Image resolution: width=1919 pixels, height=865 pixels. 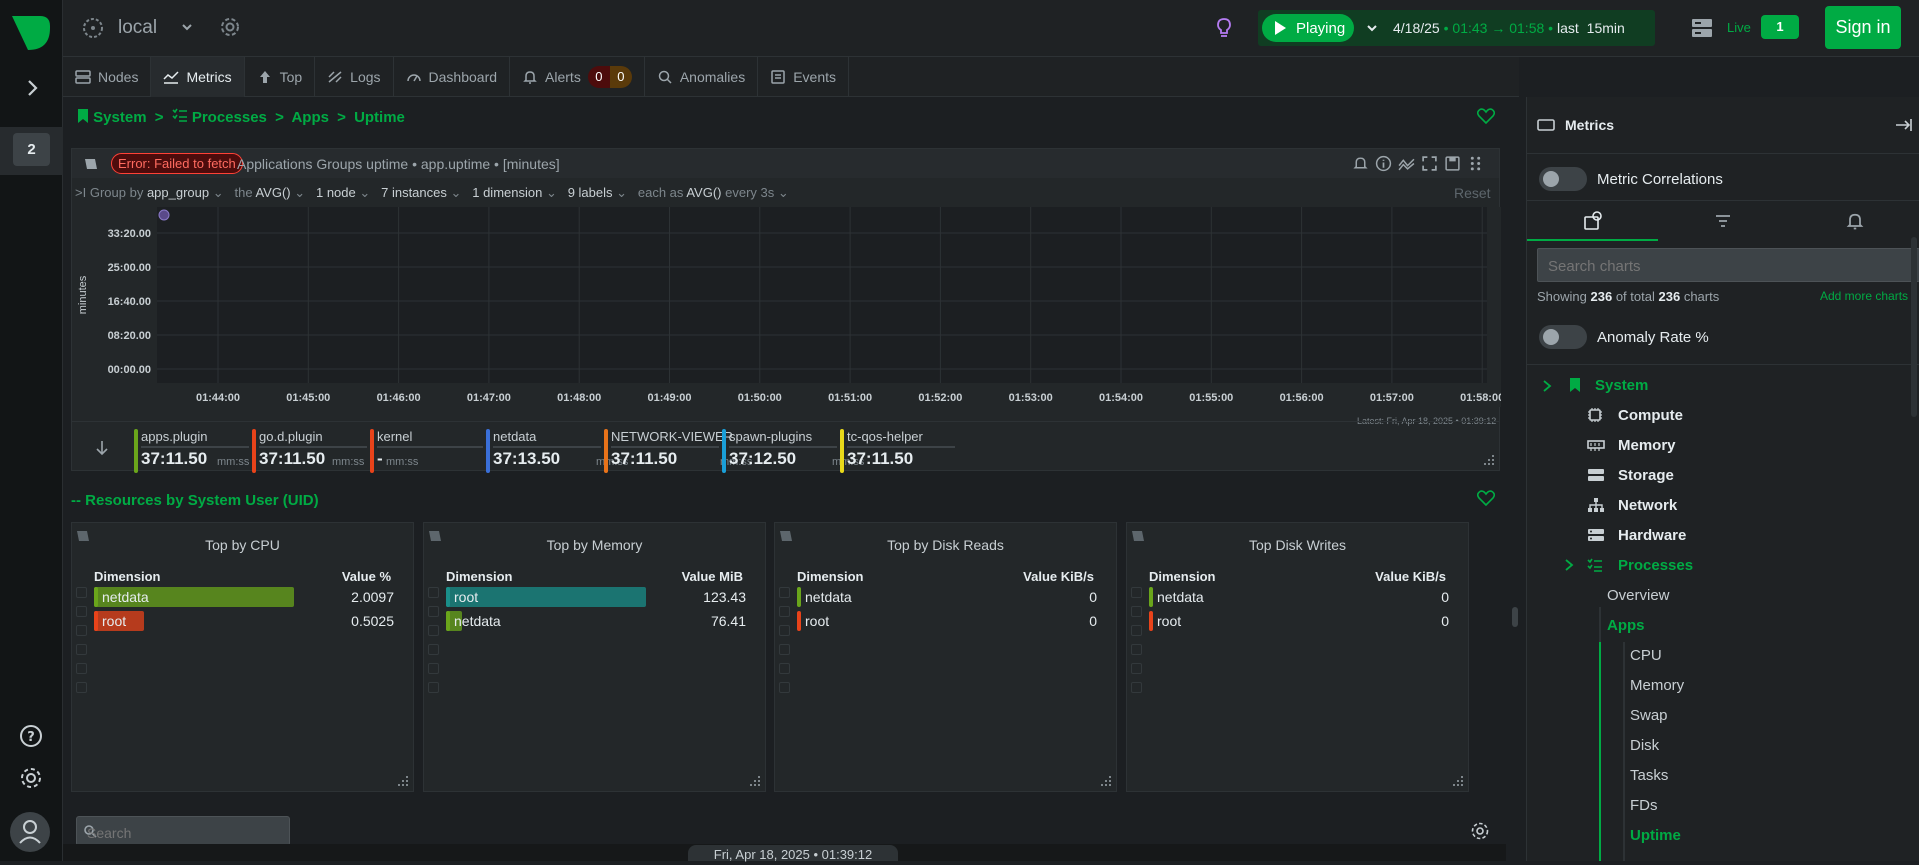 I want to click on table-row: netdata 76.41, so click(x=596, y=621).